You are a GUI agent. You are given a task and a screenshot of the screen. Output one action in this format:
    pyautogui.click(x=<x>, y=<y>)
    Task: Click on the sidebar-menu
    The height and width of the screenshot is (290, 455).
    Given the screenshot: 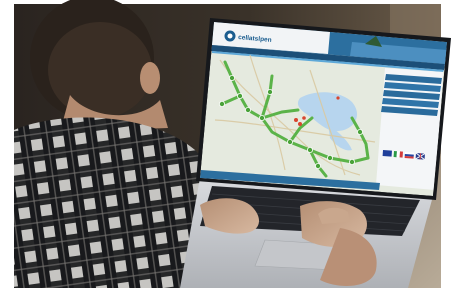 What is the action you would take?
    pyautogui.click(x=411, y=95)
    